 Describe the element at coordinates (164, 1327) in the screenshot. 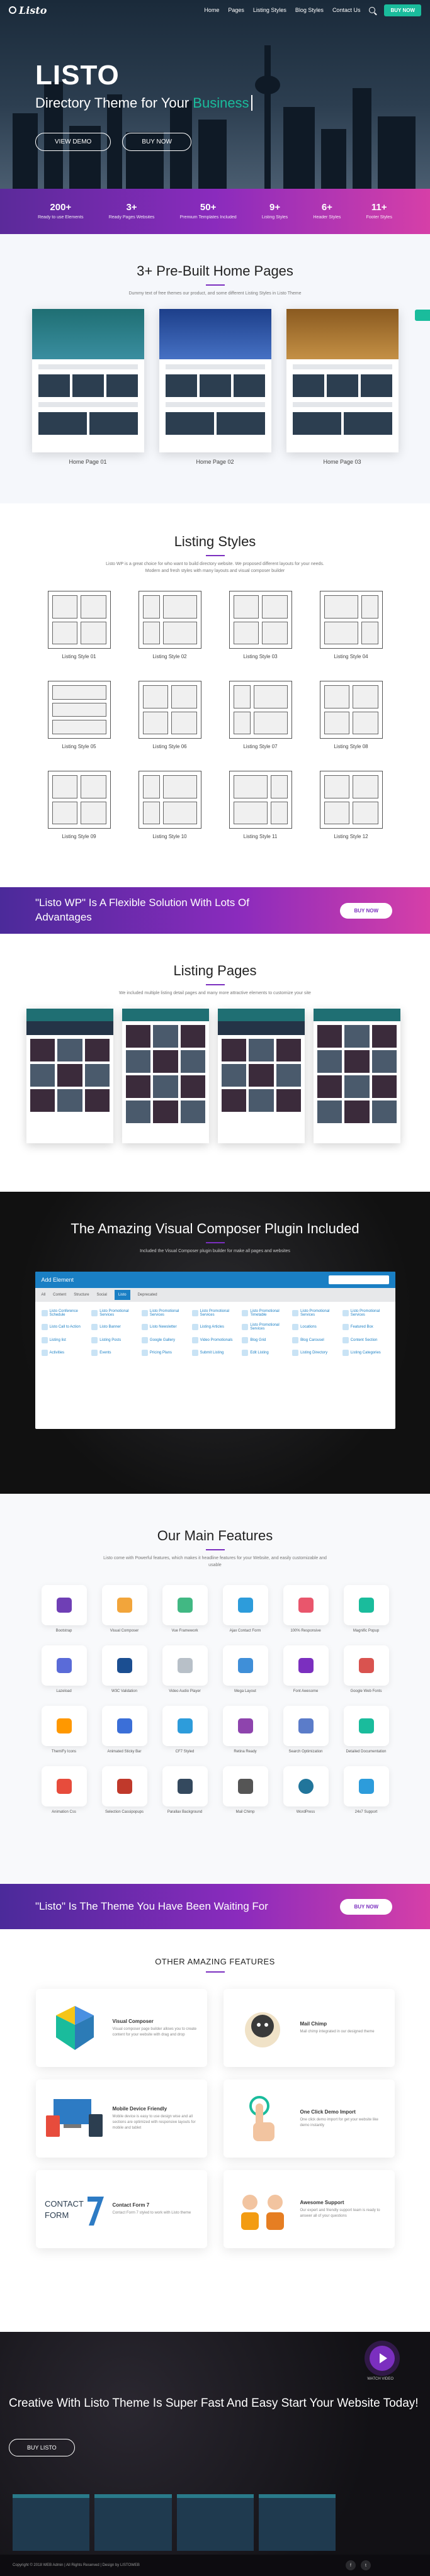

I see `element-item: Listo Newsletter` at that location.